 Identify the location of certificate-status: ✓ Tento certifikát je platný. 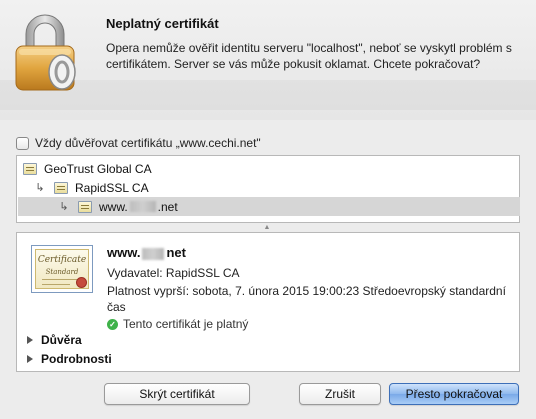
(177, 324).